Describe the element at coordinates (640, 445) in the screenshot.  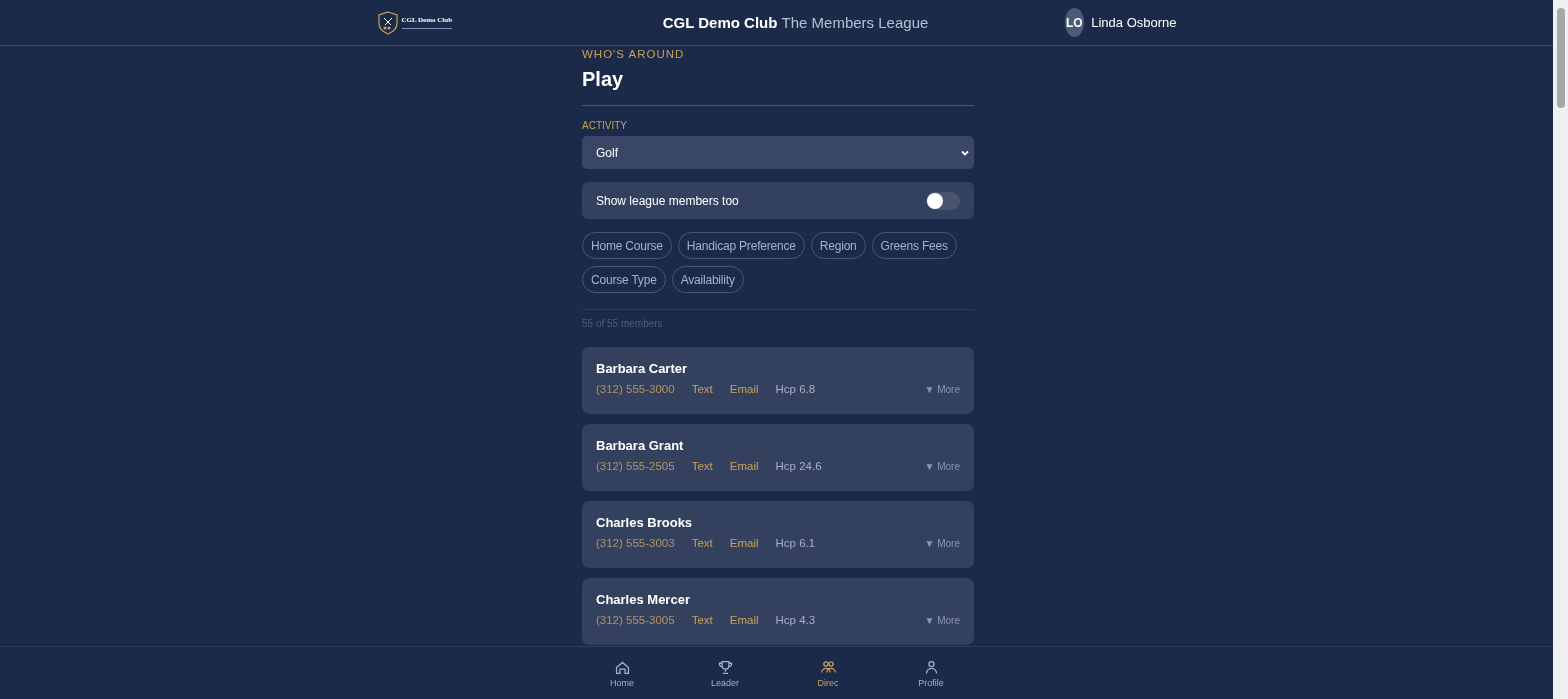
I see `member-name: Barbara Grant` at that location.